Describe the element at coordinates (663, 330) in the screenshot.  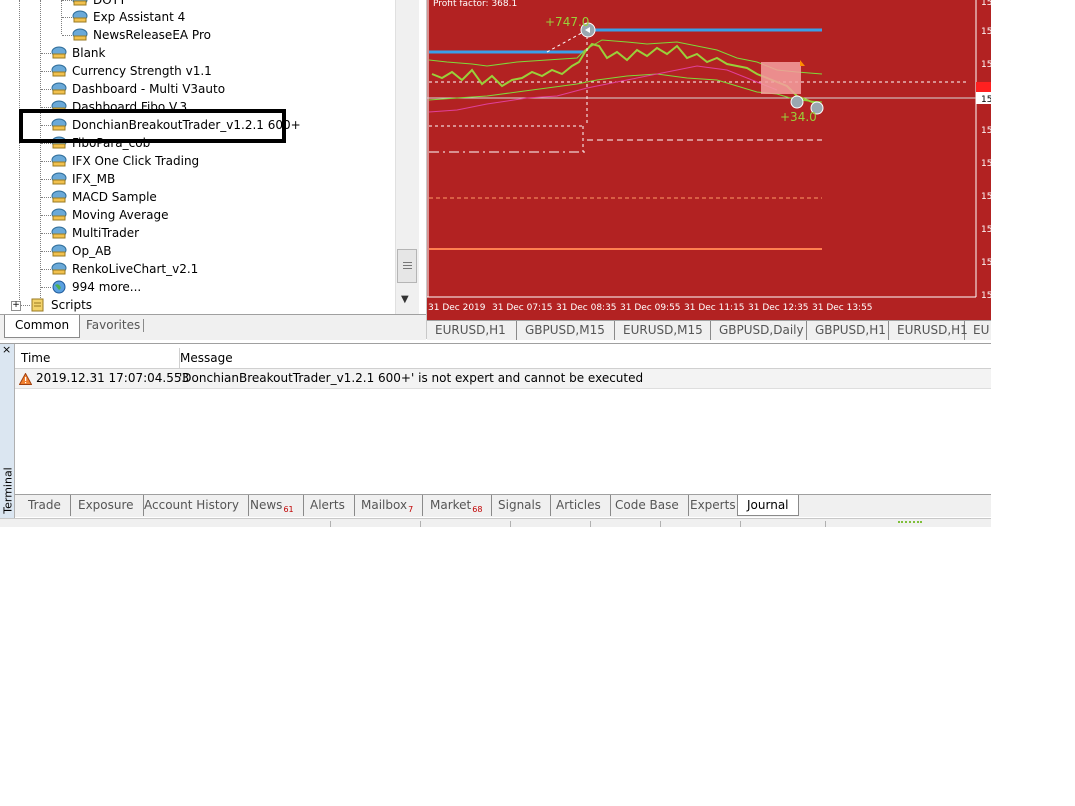
I see `chart-tab: EURUSD,M15` at that location.